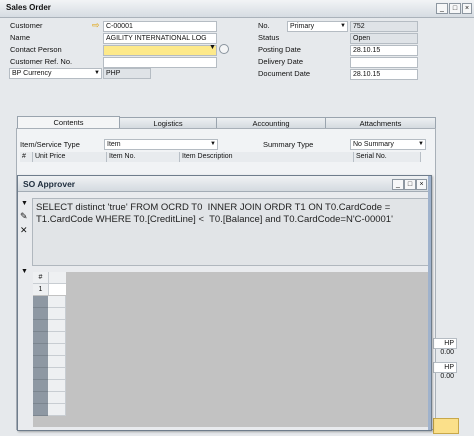  What do you see at coordinates (127, 73) in the screenshot?
I see `currency-field: PHP` at bounding box center [127, 73].